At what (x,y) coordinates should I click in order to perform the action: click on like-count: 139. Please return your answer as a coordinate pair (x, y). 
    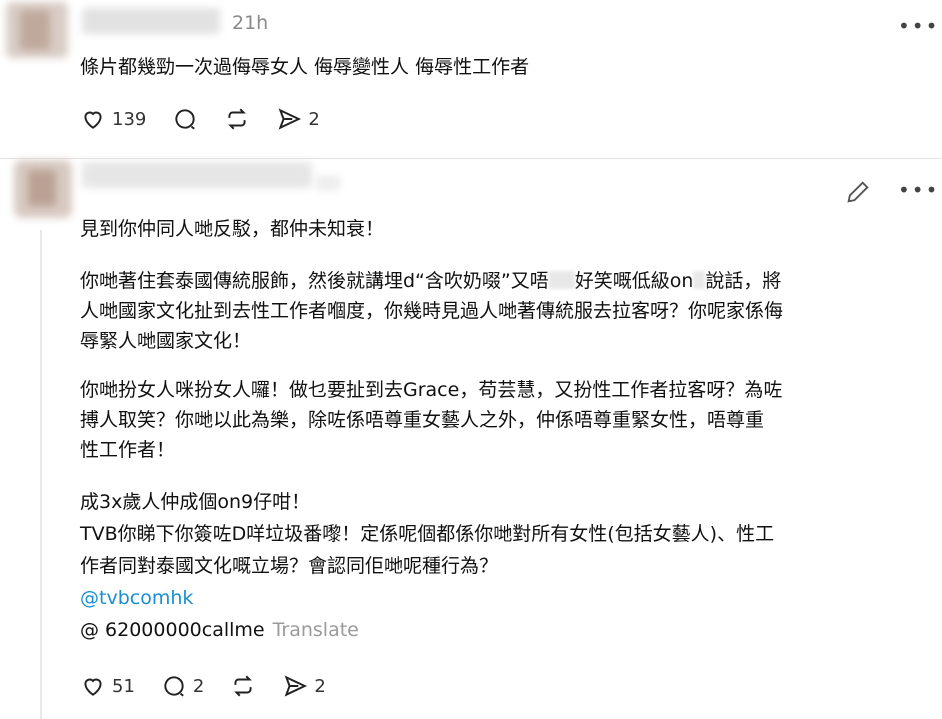
    Looking at the image, I should click on (129, 119).